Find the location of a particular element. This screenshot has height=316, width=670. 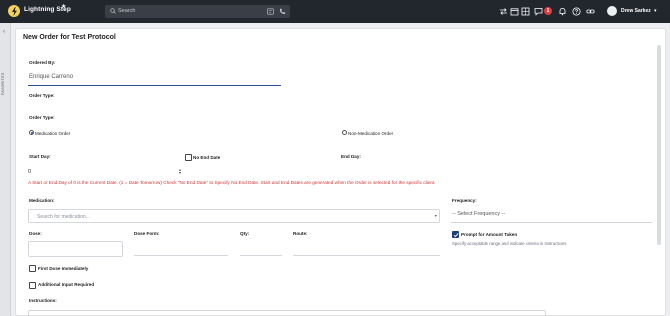

favorite-star-icon: ★ is located at coordinates (63, 6).